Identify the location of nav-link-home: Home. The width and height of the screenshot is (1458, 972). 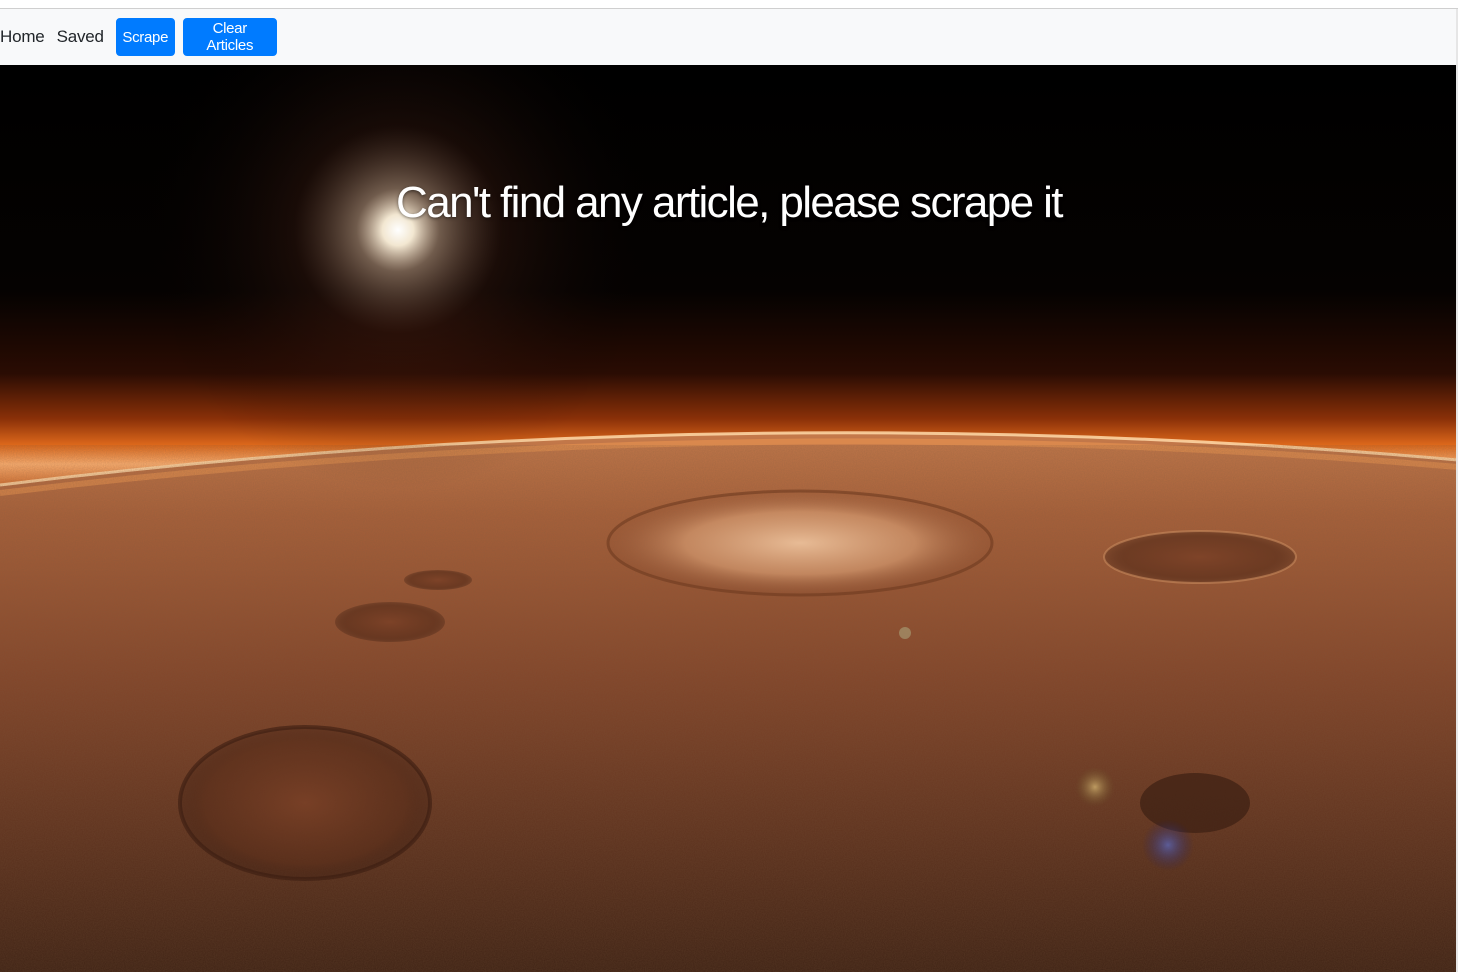
(22, 37).